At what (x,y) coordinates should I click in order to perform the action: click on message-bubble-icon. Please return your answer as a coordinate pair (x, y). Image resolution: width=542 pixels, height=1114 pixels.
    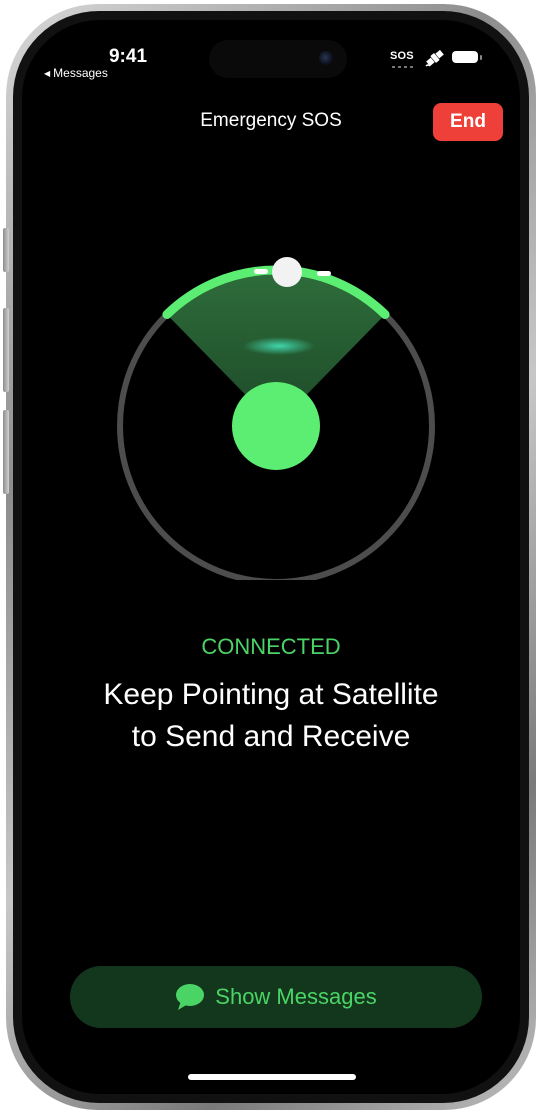
    Looking at the image, I should click on (190, 997).